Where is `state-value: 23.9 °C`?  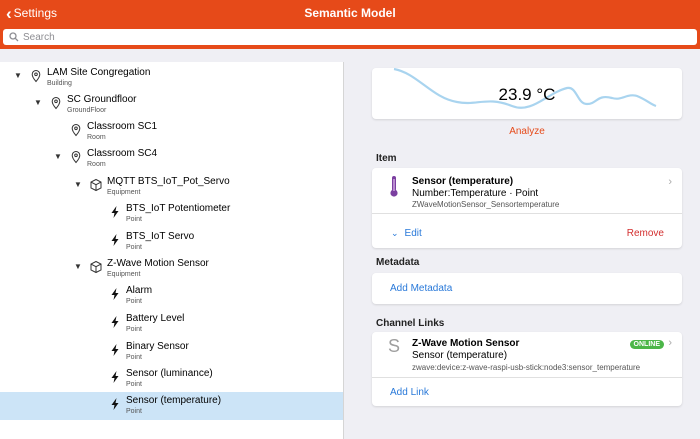 state-value: 23.9 °C is located at coordinates (527, 94).